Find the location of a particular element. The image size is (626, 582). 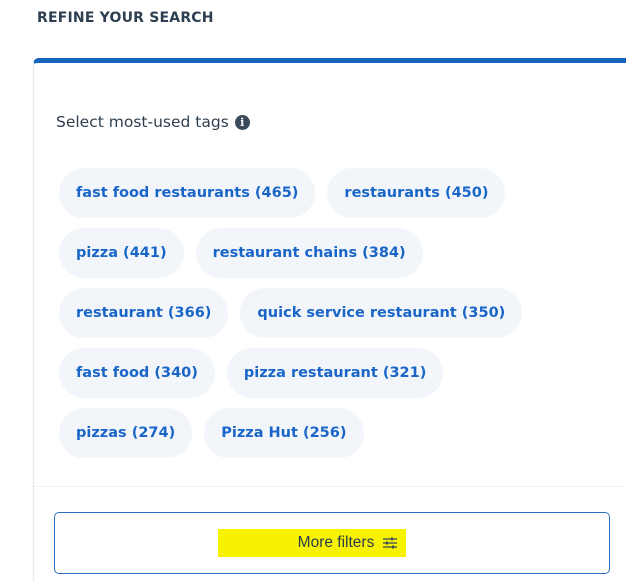

tag-row: fast food (340) pizza restaurant (321) is located at coordinates (331, 373).